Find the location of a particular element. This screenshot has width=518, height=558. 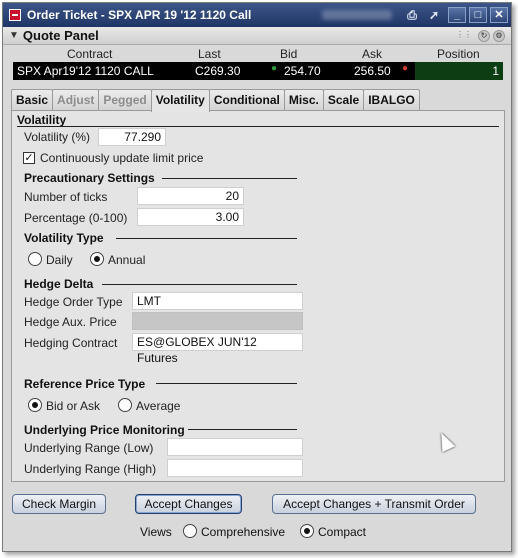

bid-or-ask-radio is located at coordinates (35, 405).